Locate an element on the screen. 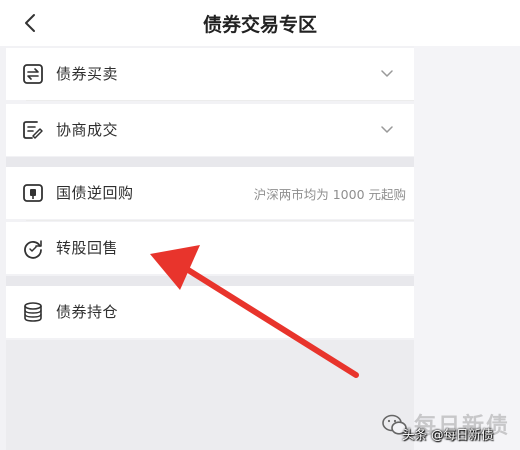  menu-item-conversion-resale: 转股回售 is located at coordinates (210, 248).